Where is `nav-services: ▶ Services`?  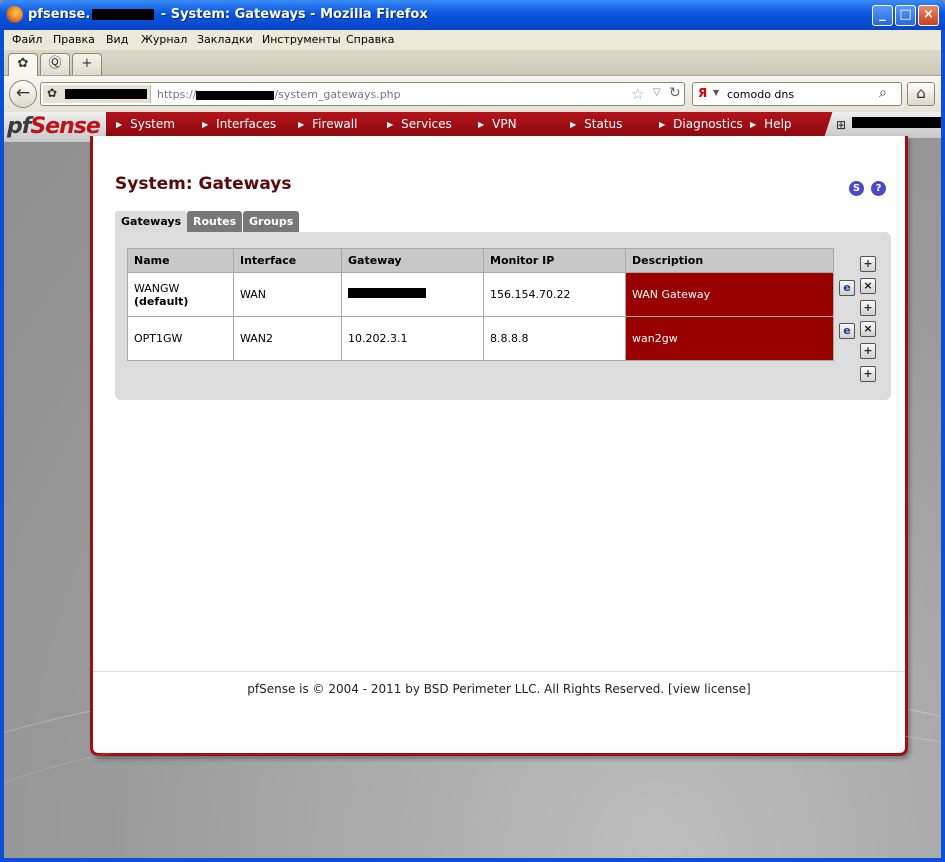
nav-services: ▶ Services is located at coordinates (419, 124).